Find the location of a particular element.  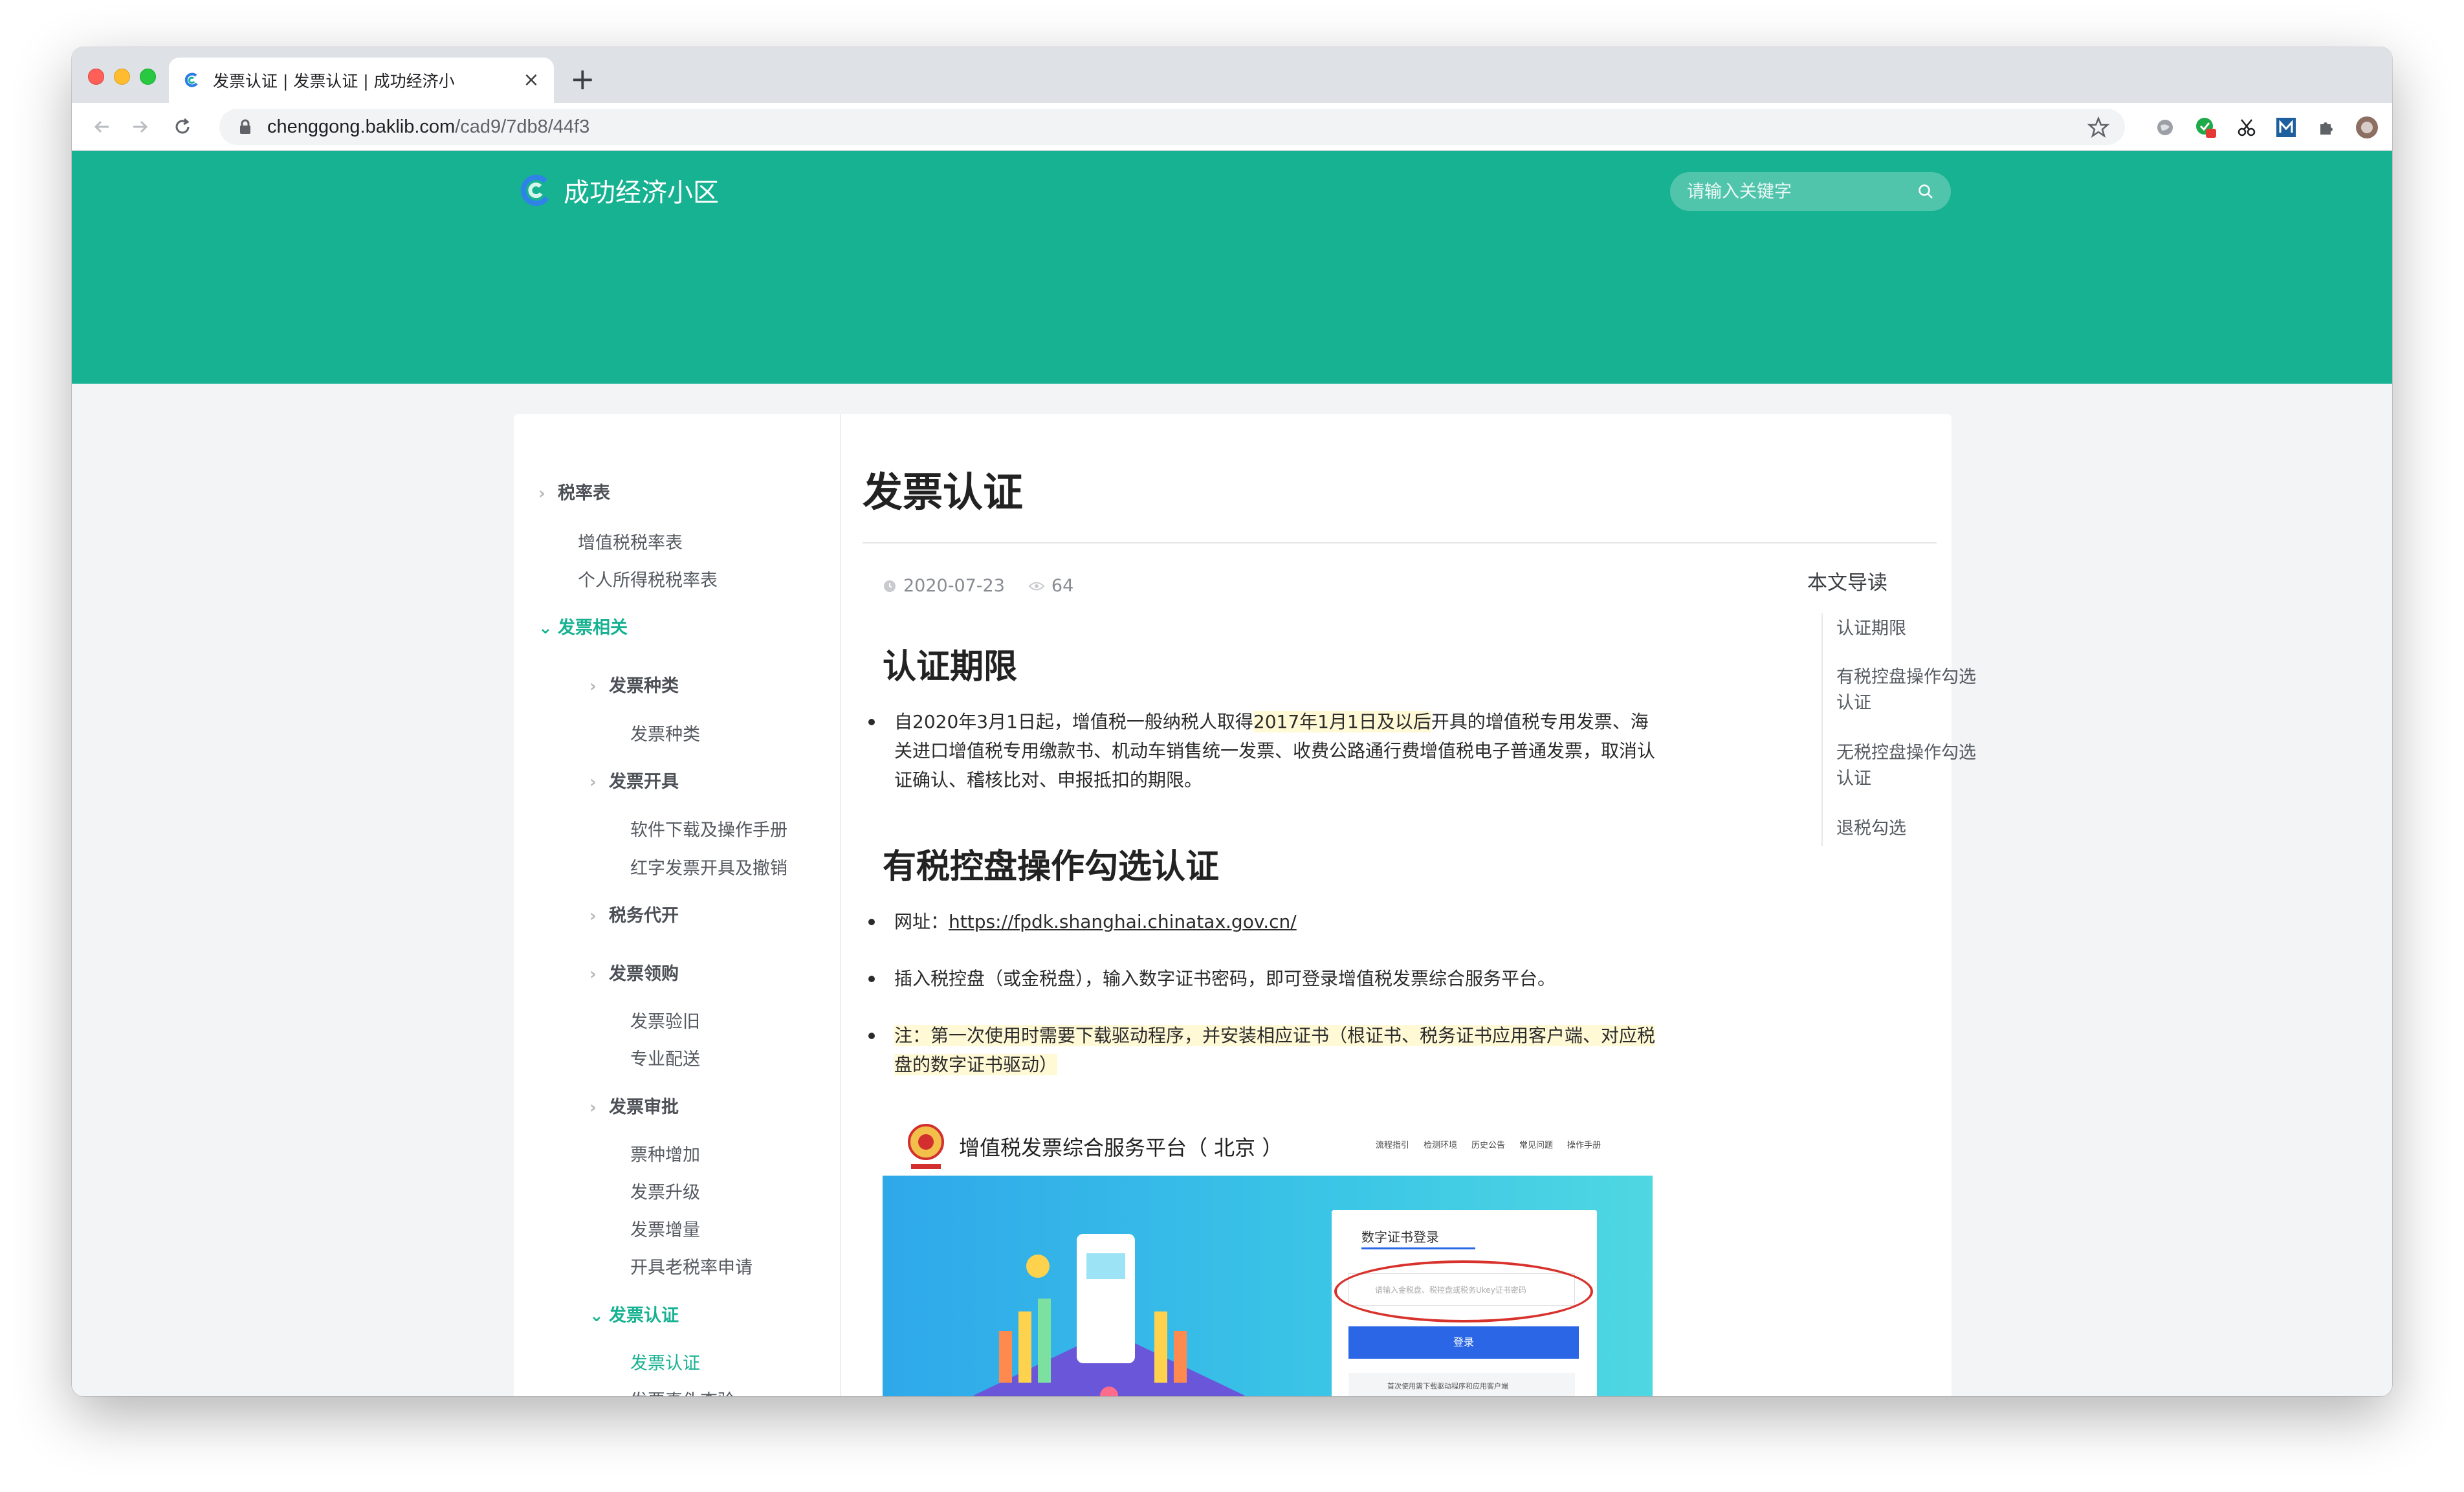

browser-tab-active: 发票认证 | 发票认证 | 成功经济小 × is located at coordinates (361, 80).